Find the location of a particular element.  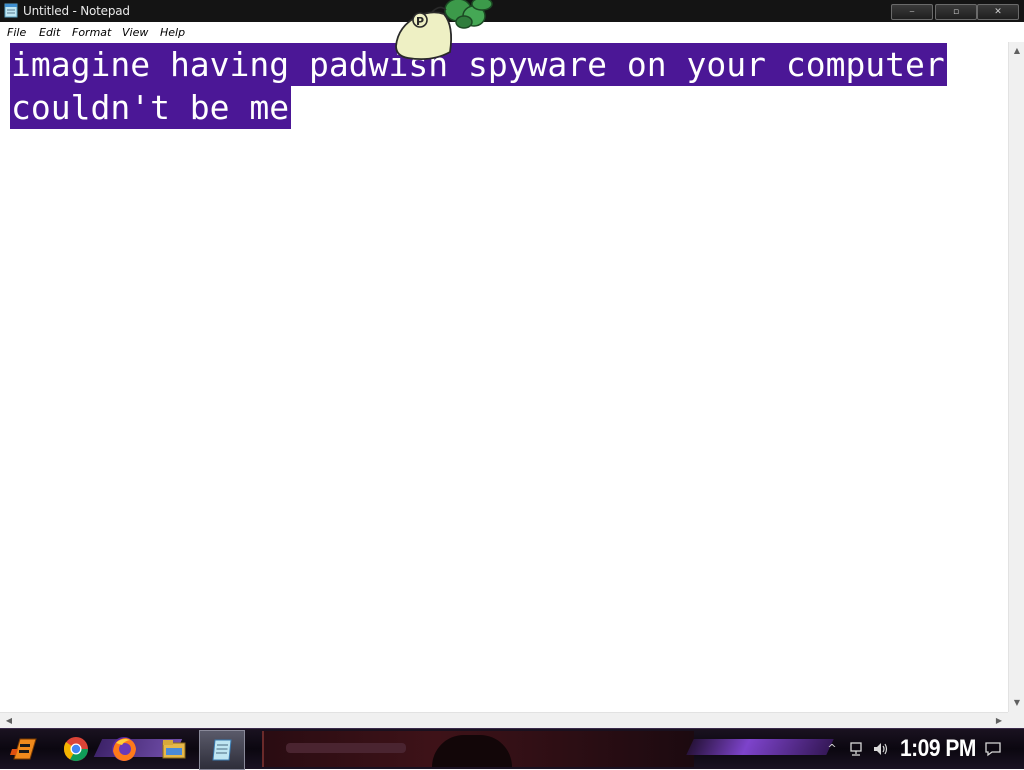

taskbar-wallpaper-preview is located at coordinates (478, 749).